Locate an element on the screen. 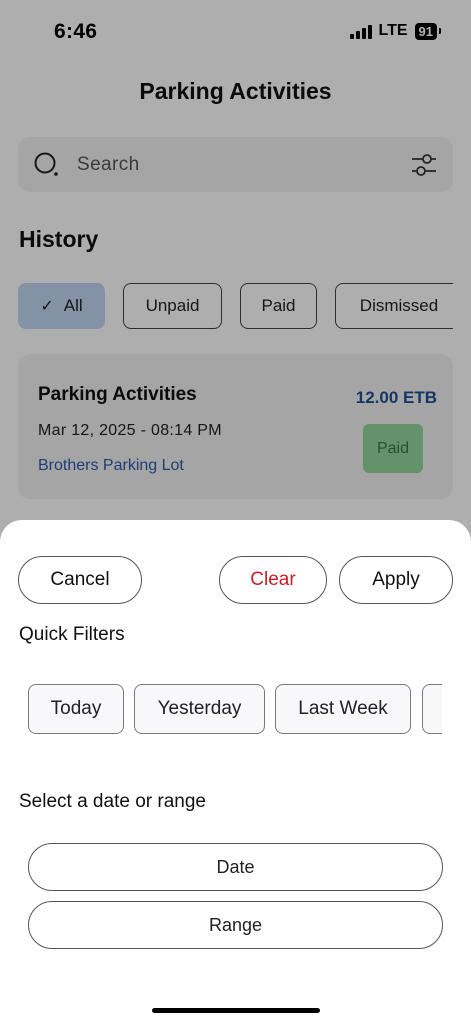 Image resolution: width=471 pixels, height=1024 pixels. quick-filter-last-week: Last Week is located at coordinates (343, 709).